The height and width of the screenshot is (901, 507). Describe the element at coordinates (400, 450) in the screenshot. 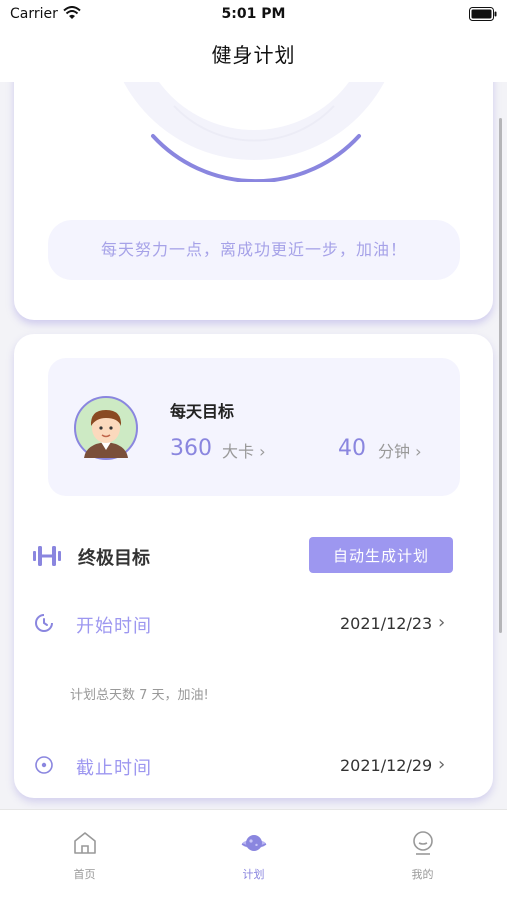

I see `minutes-unit-link: 分钟 ›` at that location.